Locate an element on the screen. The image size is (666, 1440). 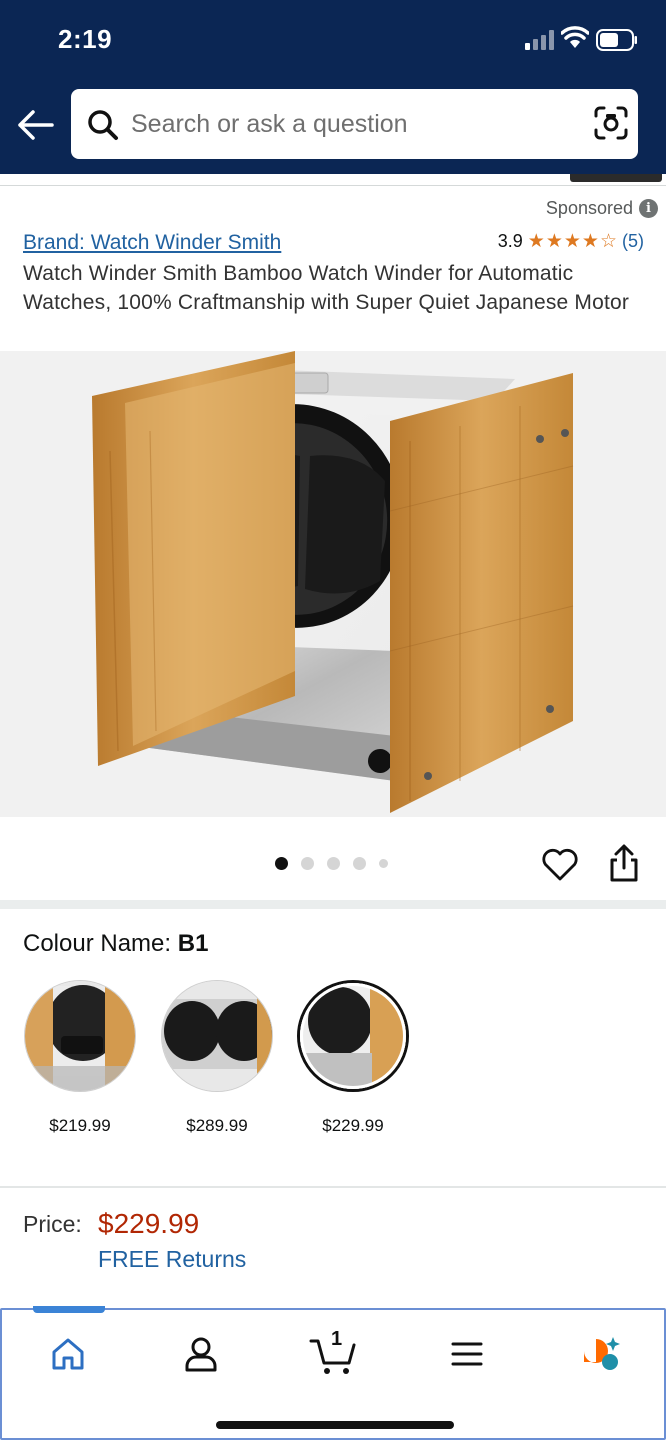
colour-swatch-3-selected is located at coordinates (353, 1036).